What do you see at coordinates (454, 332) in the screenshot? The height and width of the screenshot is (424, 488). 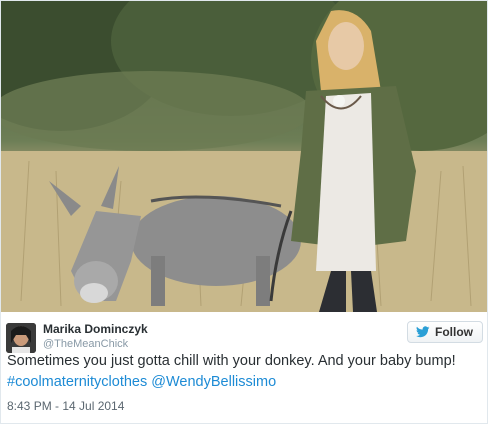 I see `follow-label: Follow` at bounding box center [454, 332].